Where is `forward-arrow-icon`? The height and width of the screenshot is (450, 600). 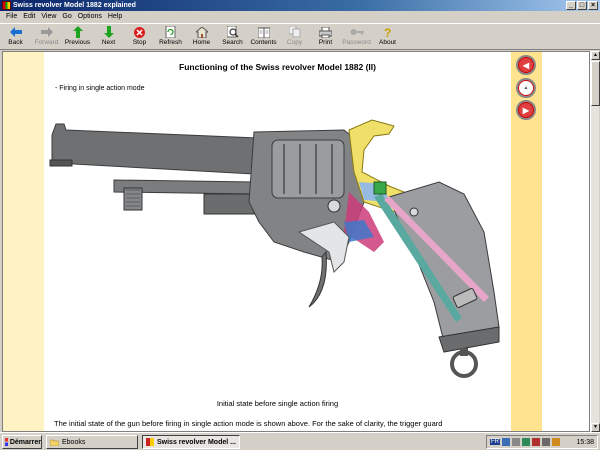 forward-arrow-icon is located at coordinates (47, 32).